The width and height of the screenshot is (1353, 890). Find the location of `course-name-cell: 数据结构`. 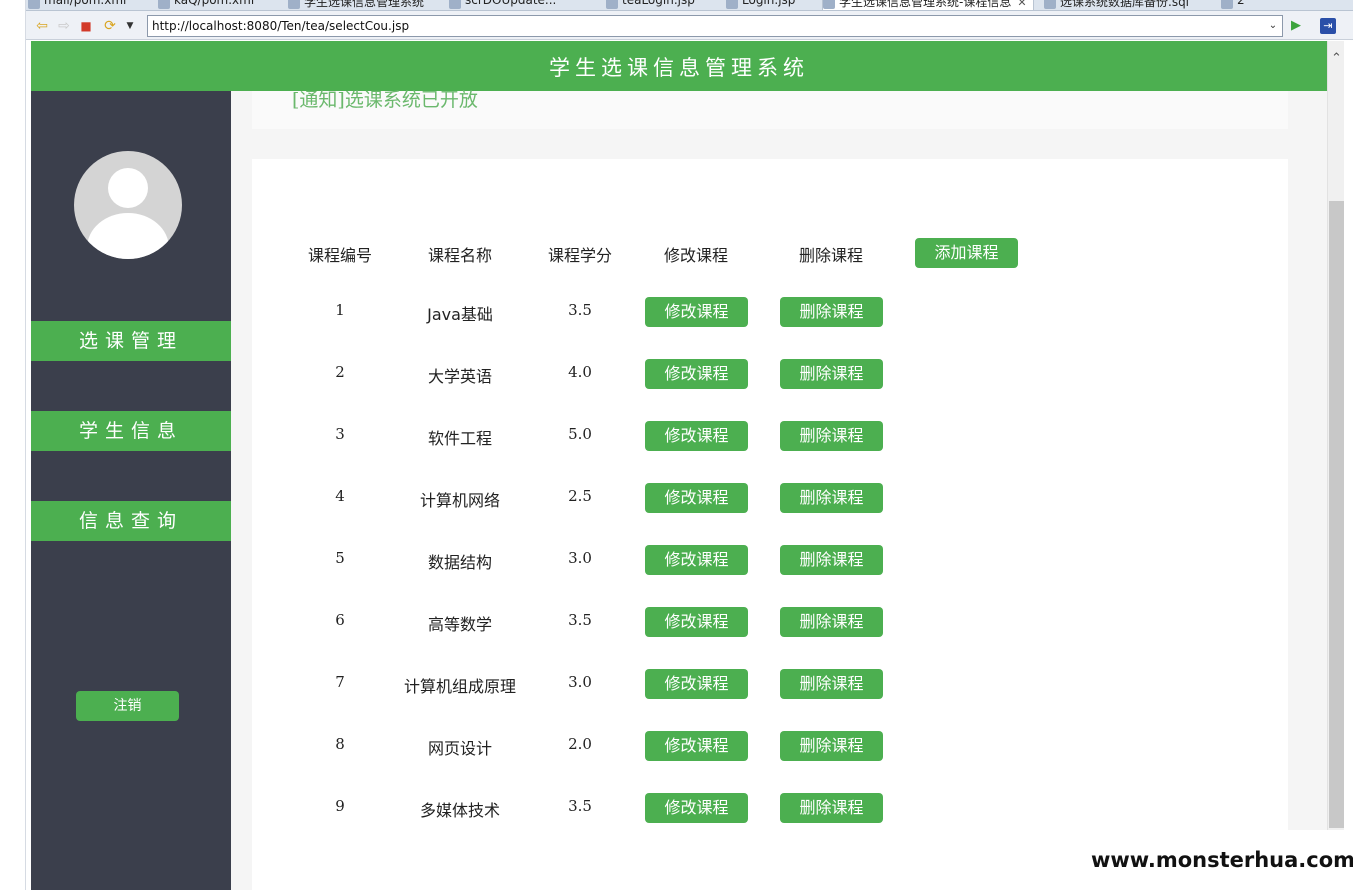

course-name-cell: 数据结构 is located at coordinates (459, 562).